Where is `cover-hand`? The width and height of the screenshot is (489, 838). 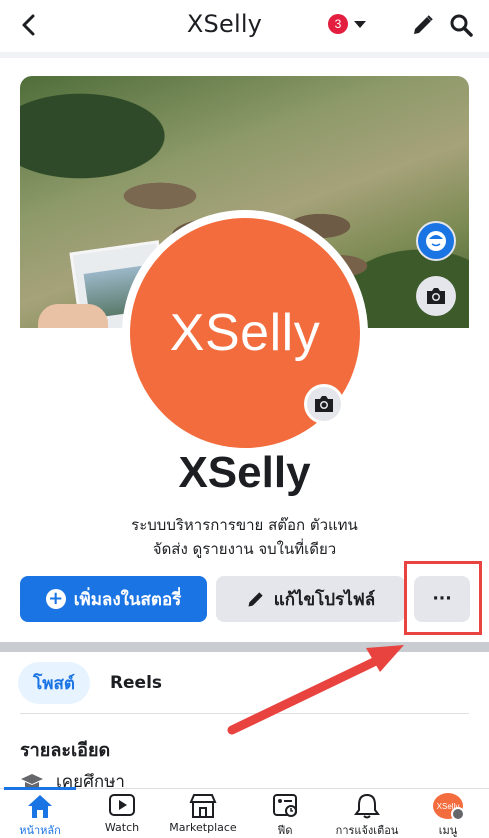 cover-hand is located at coordinates (73, 316).